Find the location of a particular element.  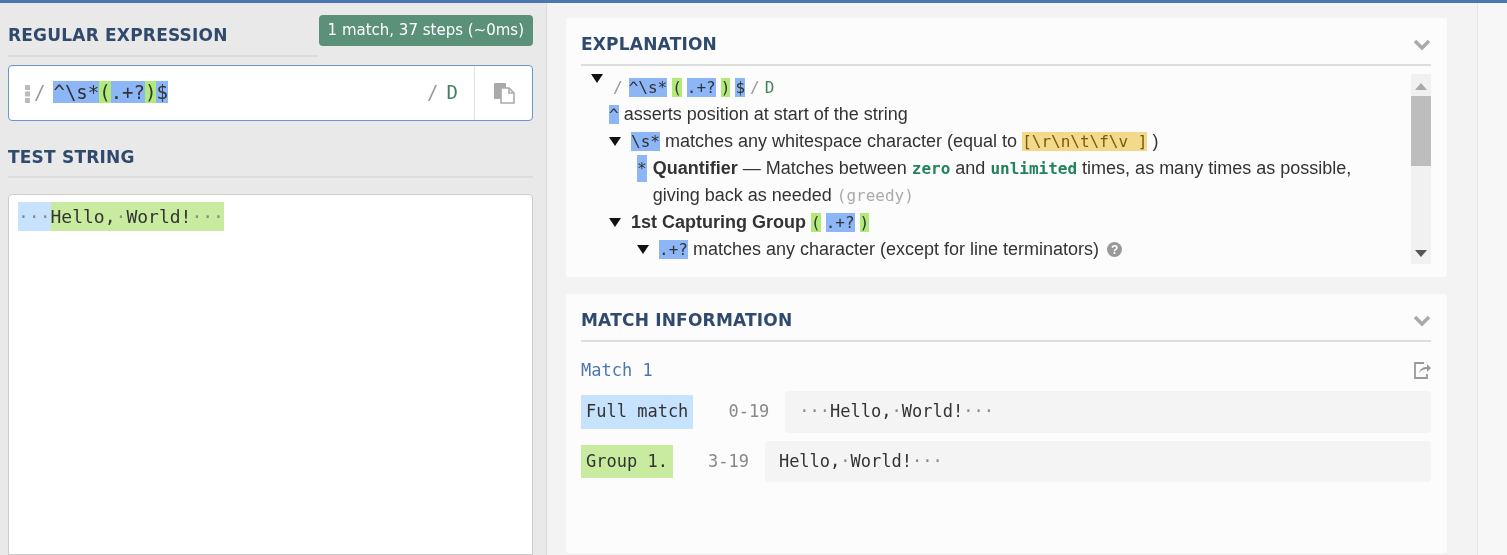

regex-token: ^ is located at coordinates (614, 114).